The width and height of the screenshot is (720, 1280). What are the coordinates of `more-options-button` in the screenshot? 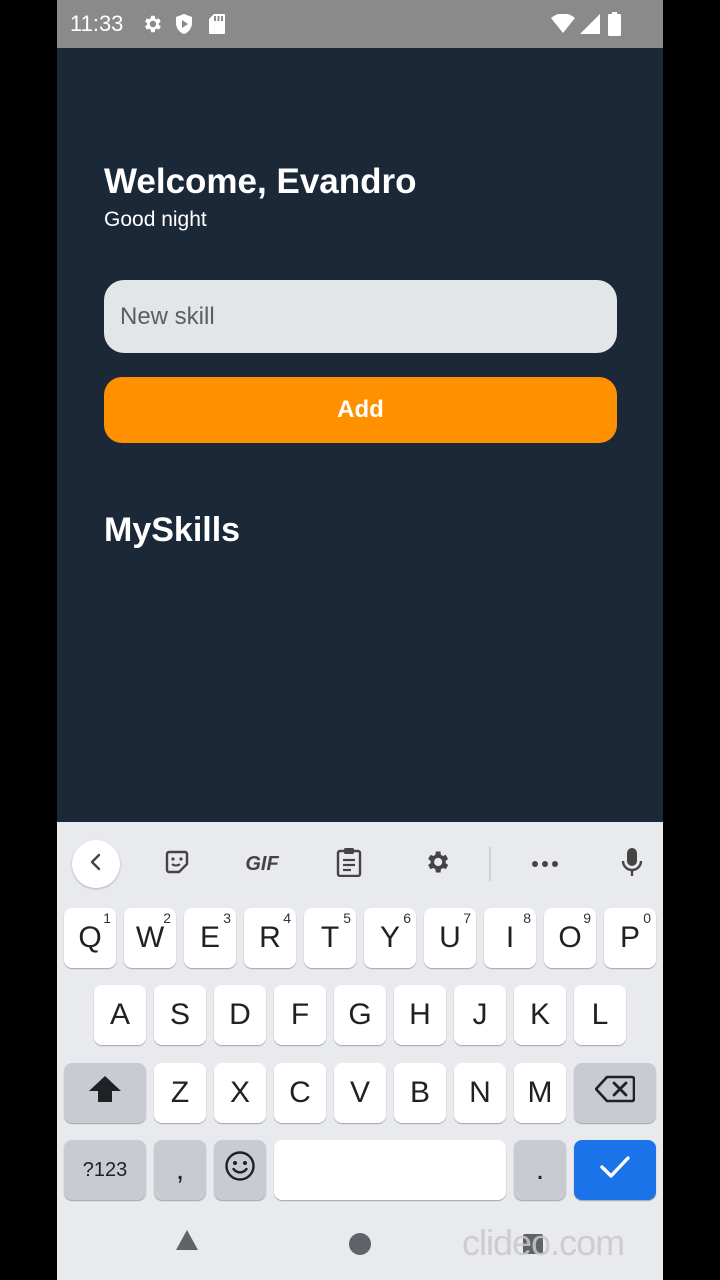 It's located at (545, 864).